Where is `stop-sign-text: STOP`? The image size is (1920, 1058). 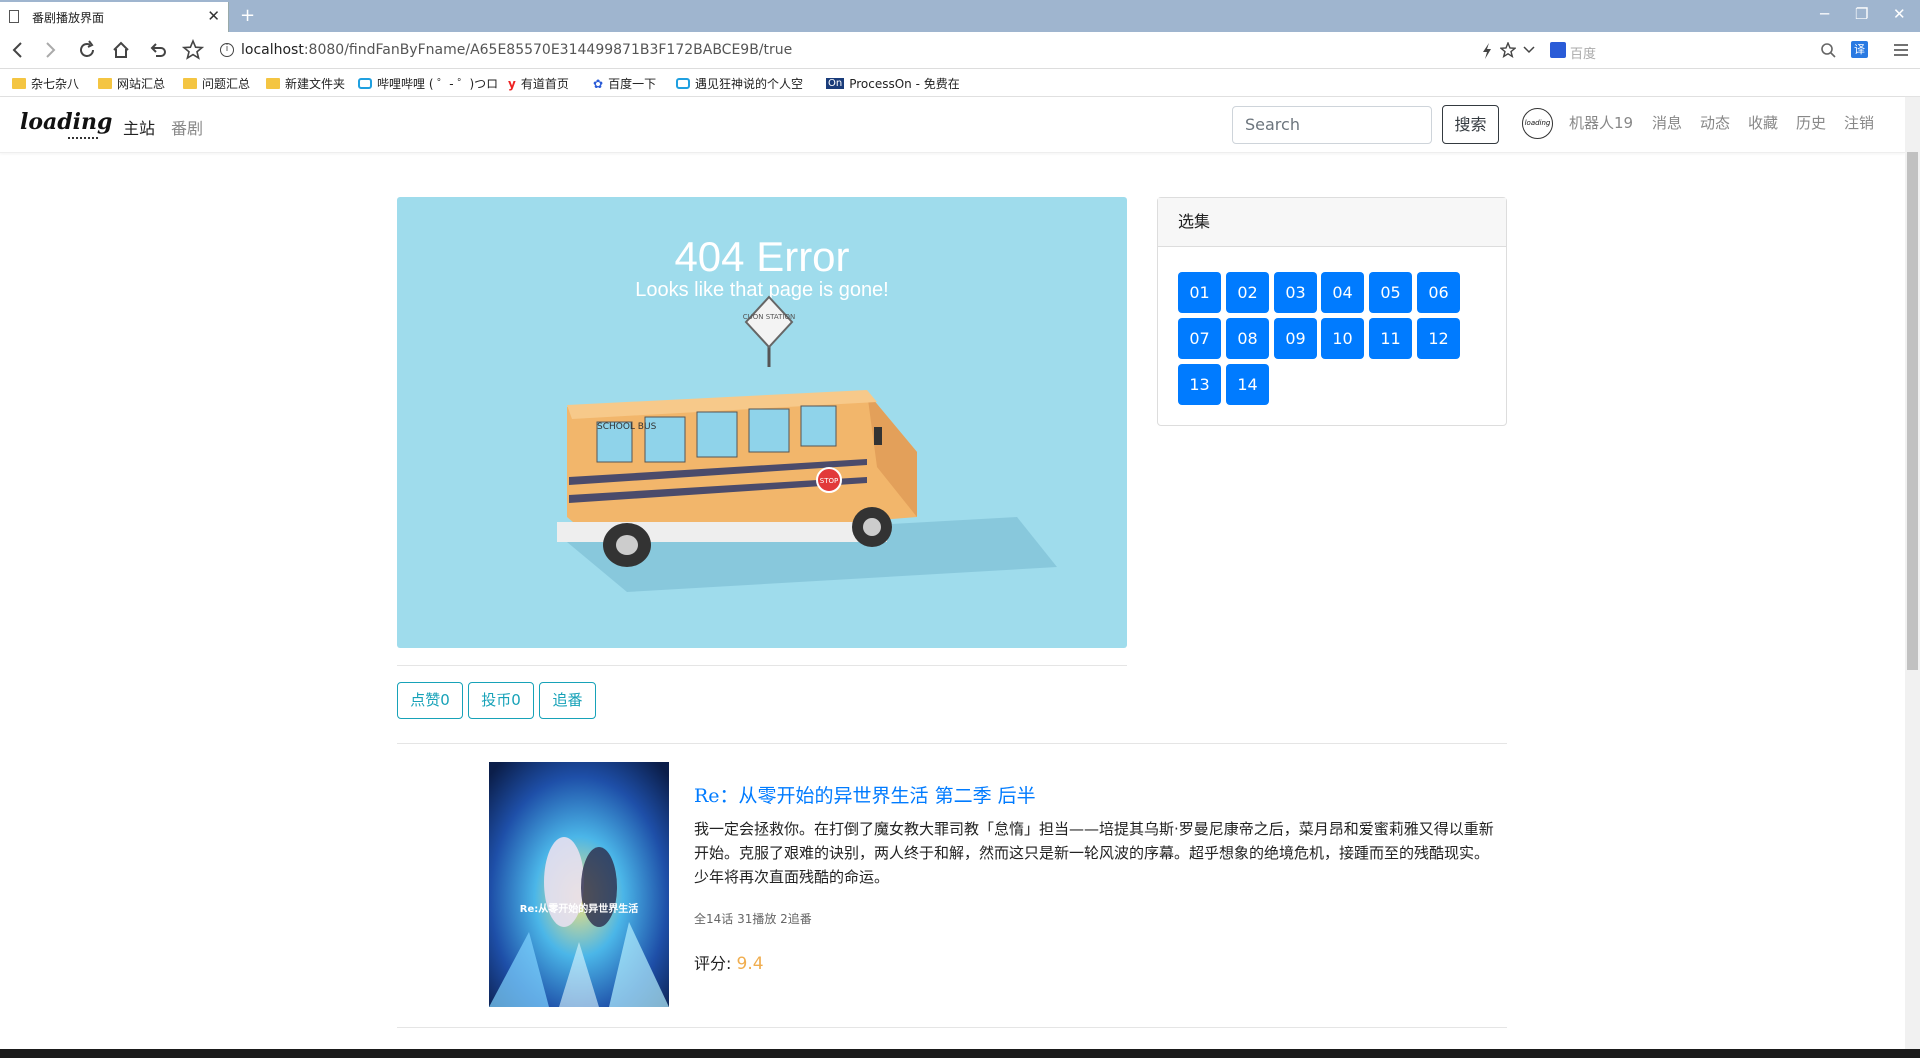
stop-sign-text: STOP is located at coordinates (829, 481).